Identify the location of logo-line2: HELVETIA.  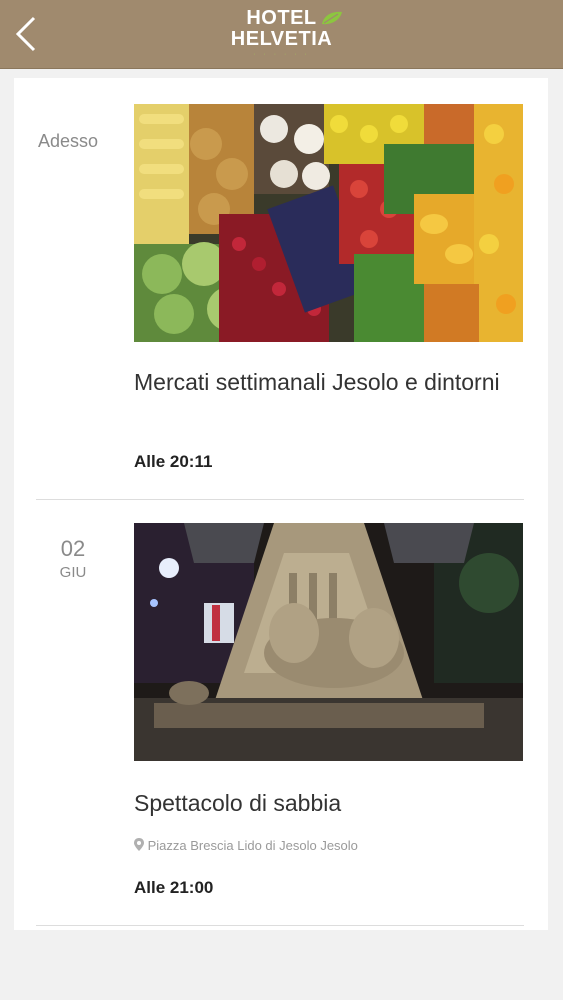
(281, 39).